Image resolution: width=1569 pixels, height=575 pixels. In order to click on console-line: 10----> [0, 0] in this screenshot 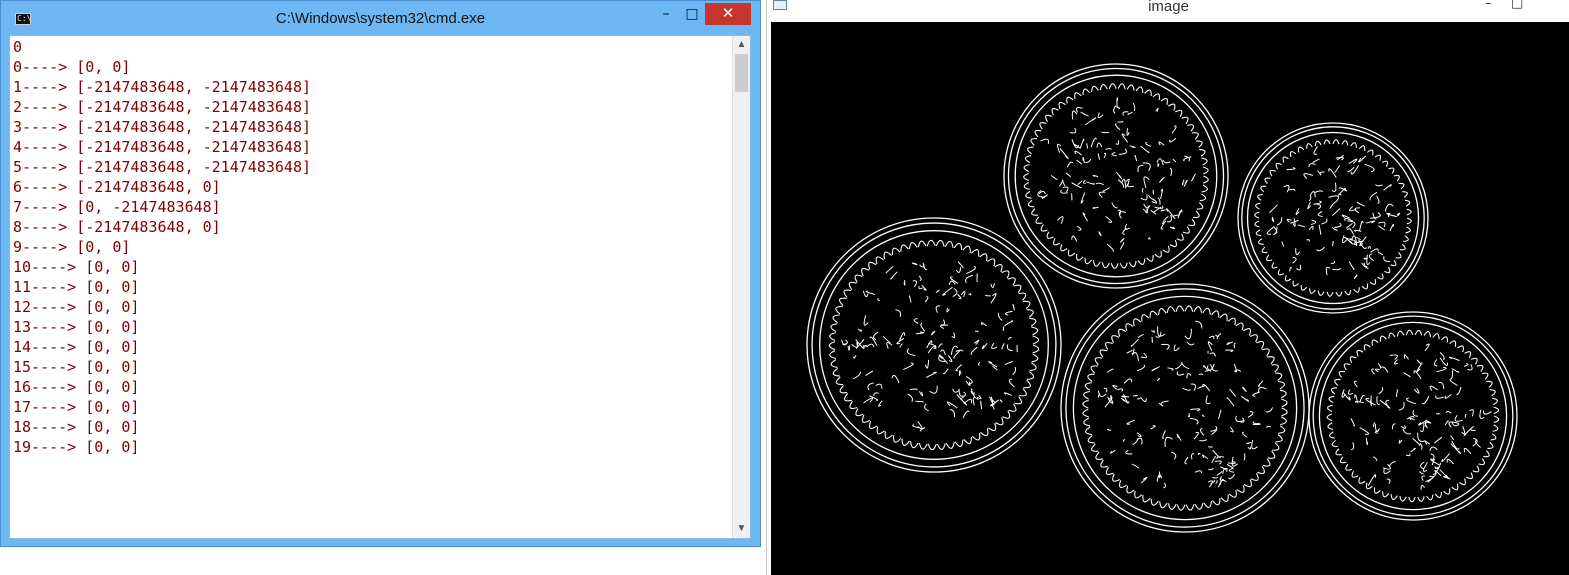, I will do `click(76, 267)`.